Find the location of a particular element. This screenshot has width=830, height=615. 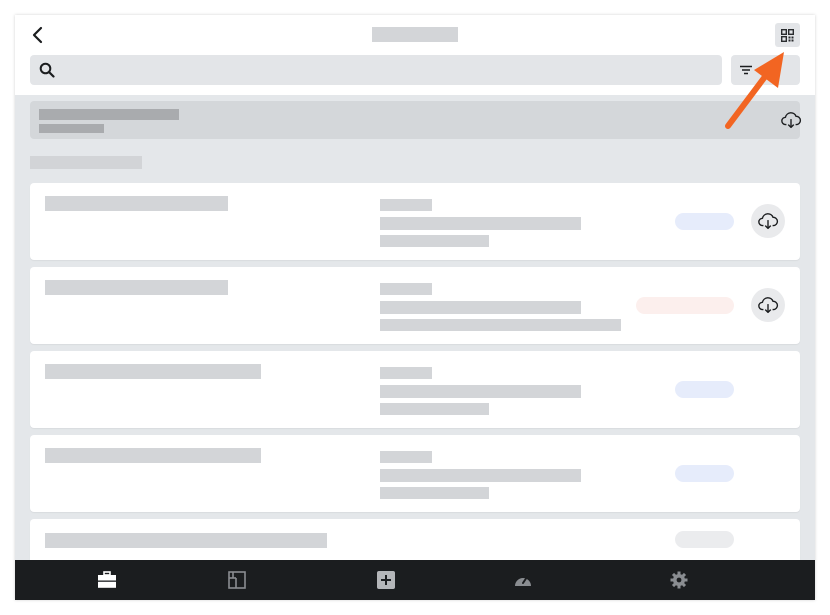

download-all-banner is located at coordinates (416, 120).